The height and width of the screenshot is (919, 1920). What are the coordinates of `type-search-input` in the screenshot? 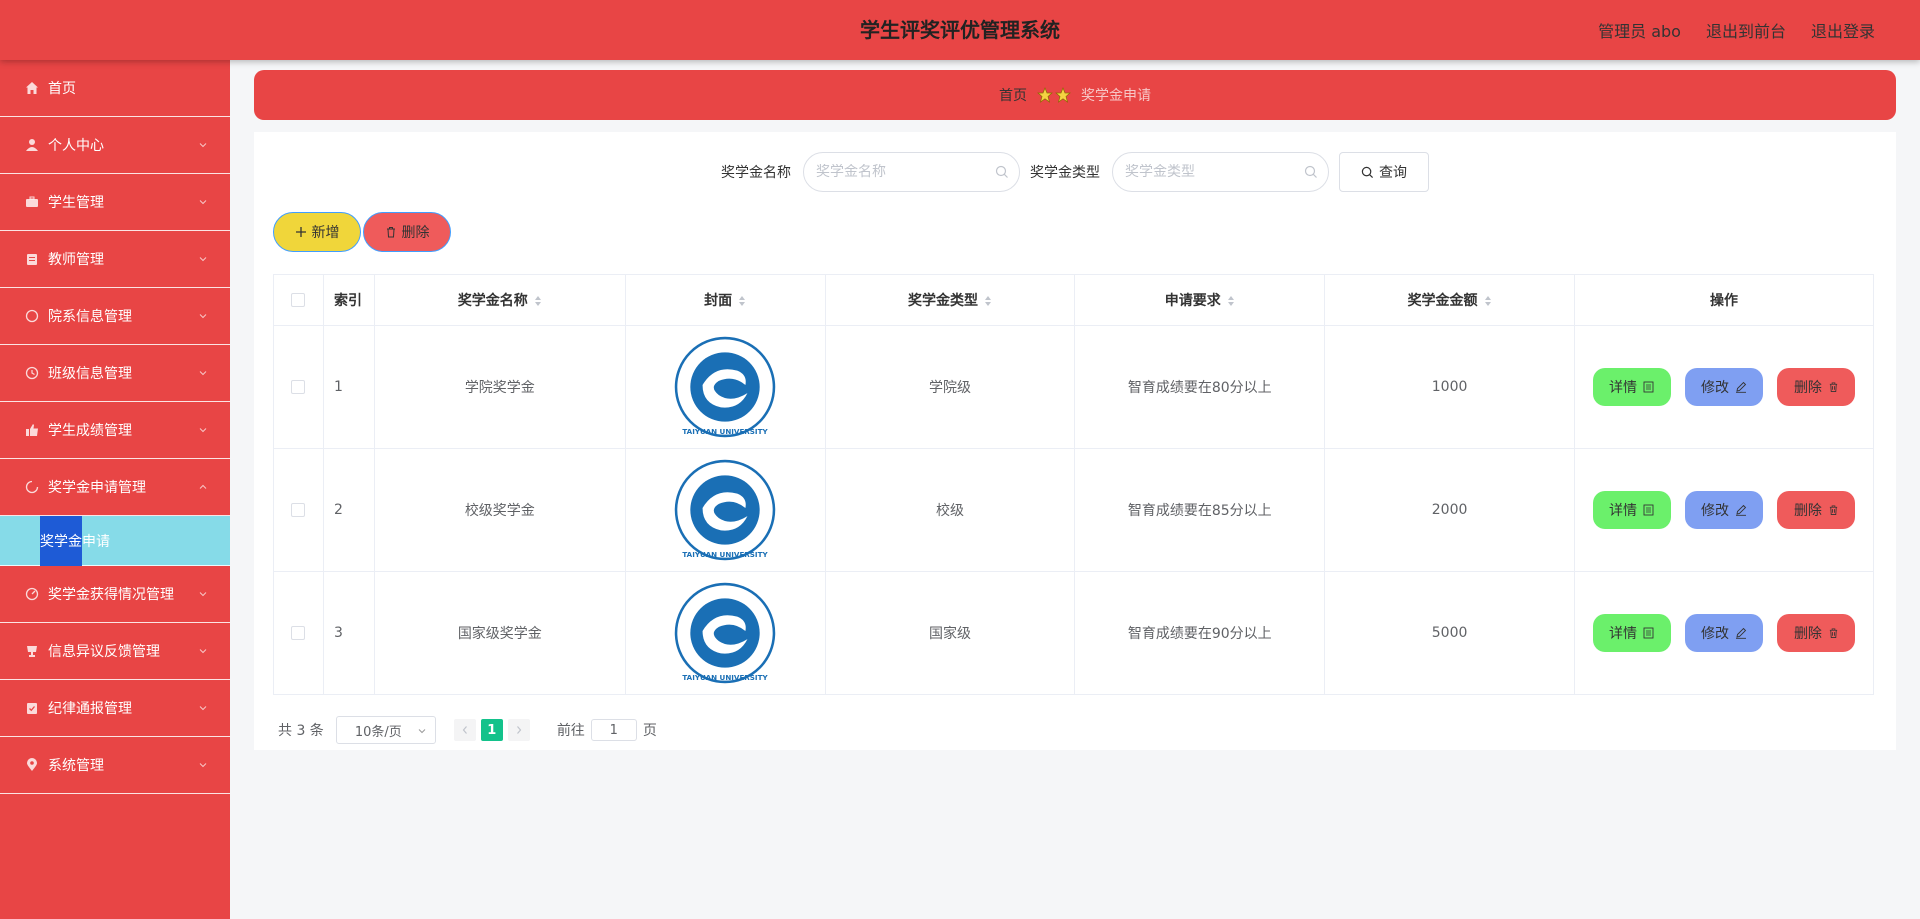 It's located at (1205, 172).